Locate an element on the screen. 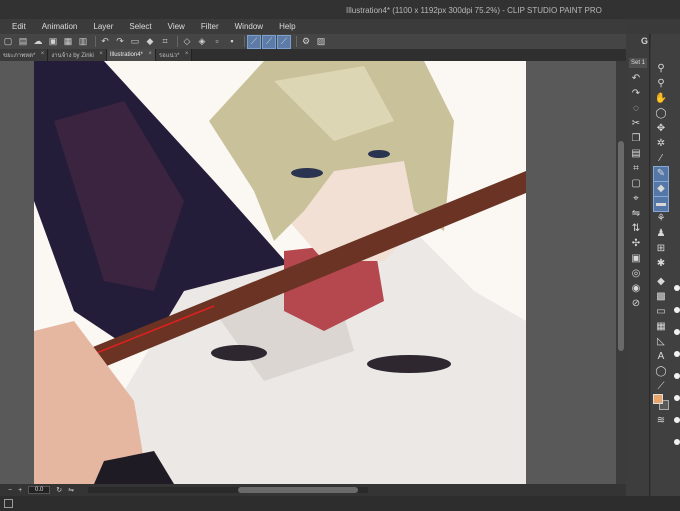  pen-icon: ✎ is located at coordinates (661, 174).